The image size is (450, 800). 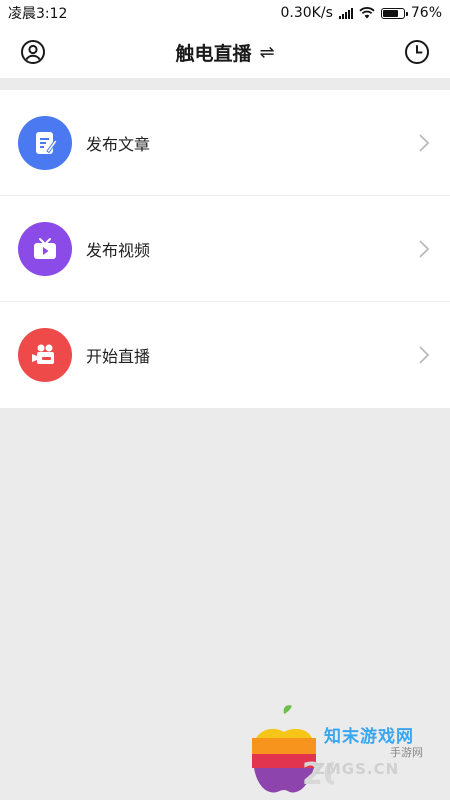 What do you see at coordinates (367, 13) in the screenshot?
I see `wifi-icon` at bounding box center [367, 13].